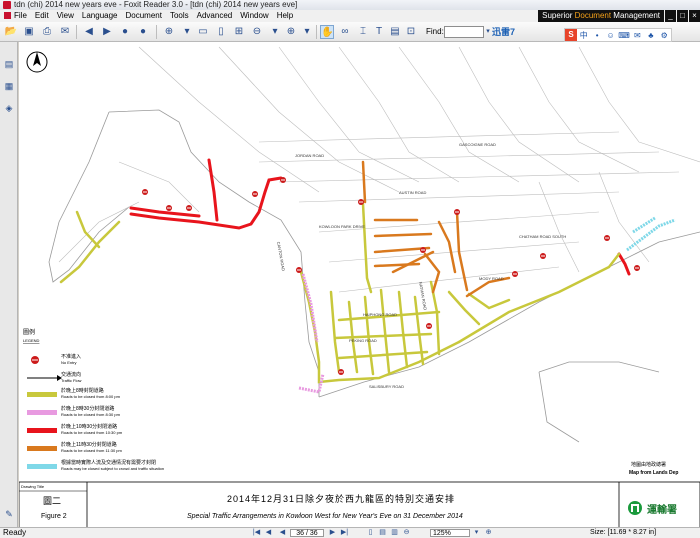 The height and width of the screenshot is (538, 700). What do you see at coordinates (670, 16) in the screenshot?
I see `doc-minimize-icon: _` at bounding box center [670, 16].